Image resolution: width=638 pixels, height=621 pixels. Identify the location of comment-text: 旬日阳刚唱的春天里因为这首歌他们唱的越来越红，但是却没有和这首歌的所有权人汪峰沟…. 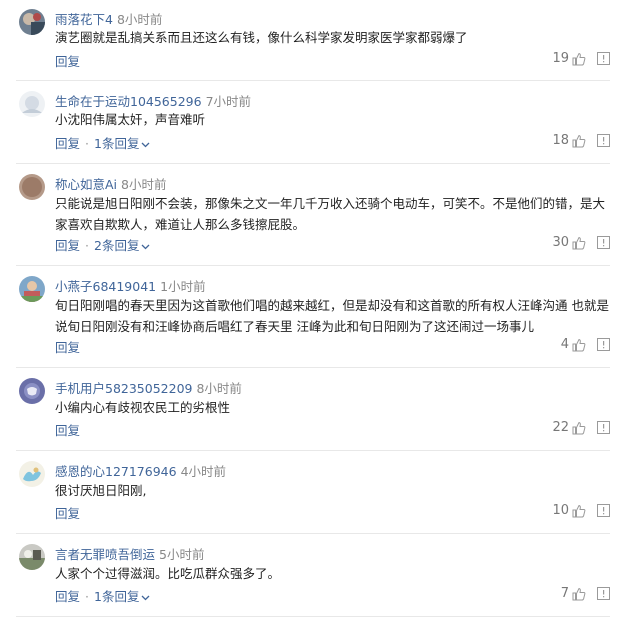
(332, 316).